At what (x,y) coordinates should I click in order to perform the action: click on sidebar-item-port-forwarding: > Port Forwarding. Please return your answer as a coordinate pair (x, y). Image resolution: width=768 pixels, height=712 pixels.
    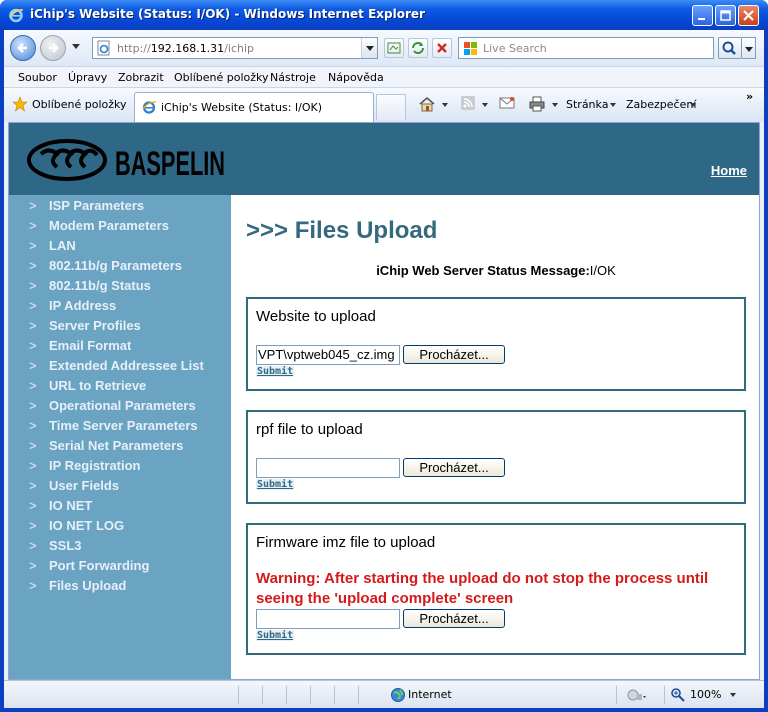
    Looking at the image, I should click on (116, 568).